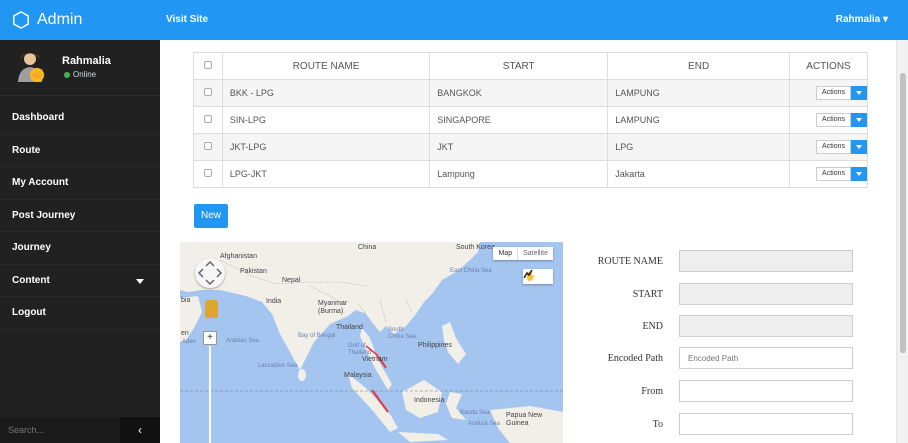 This screenshot has height=443, width=908. I want to click on polyline-draw-icon, so click(538, 276).